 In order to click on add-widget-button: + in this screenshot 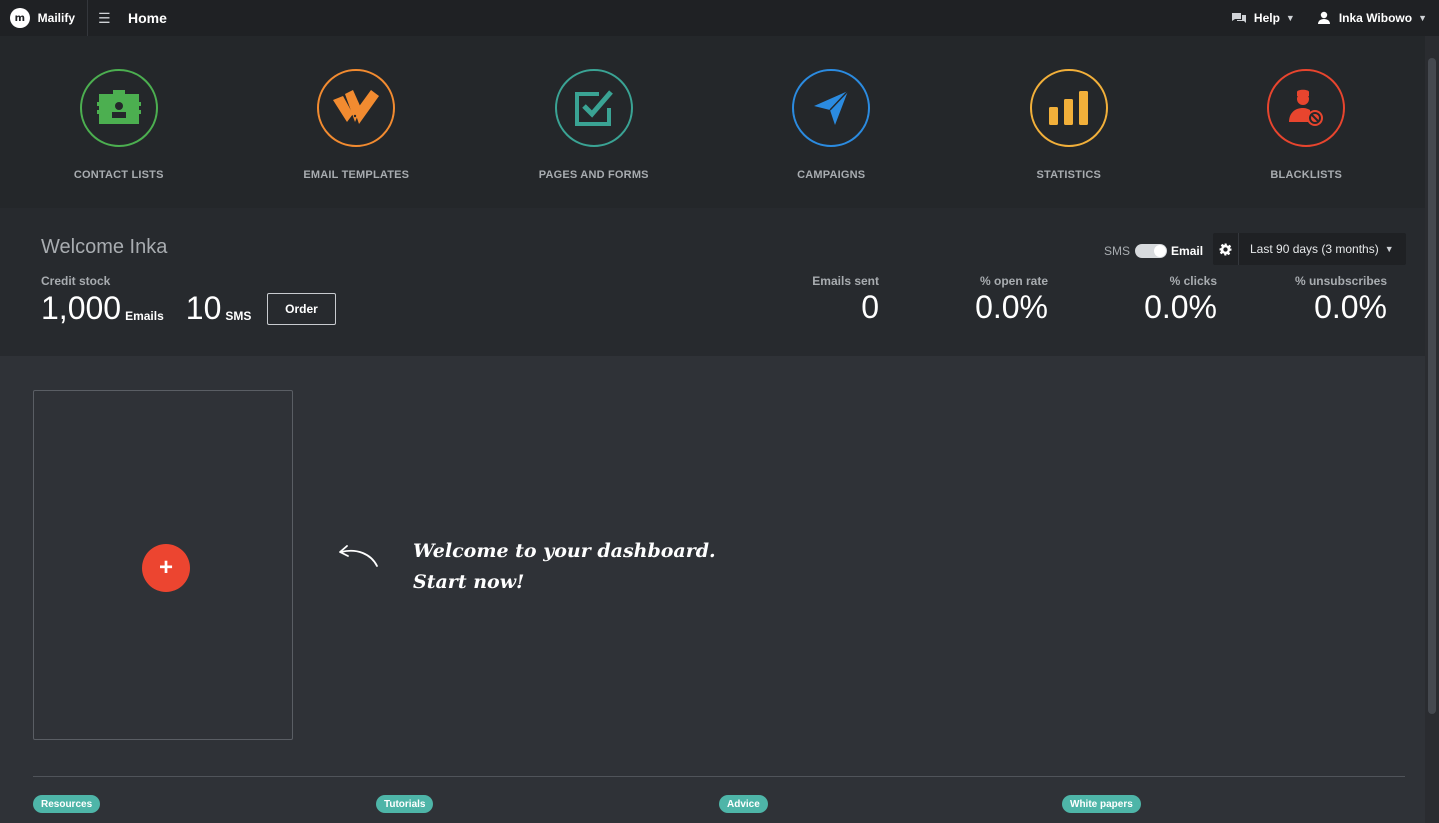, I will do `click(166, 568)`.